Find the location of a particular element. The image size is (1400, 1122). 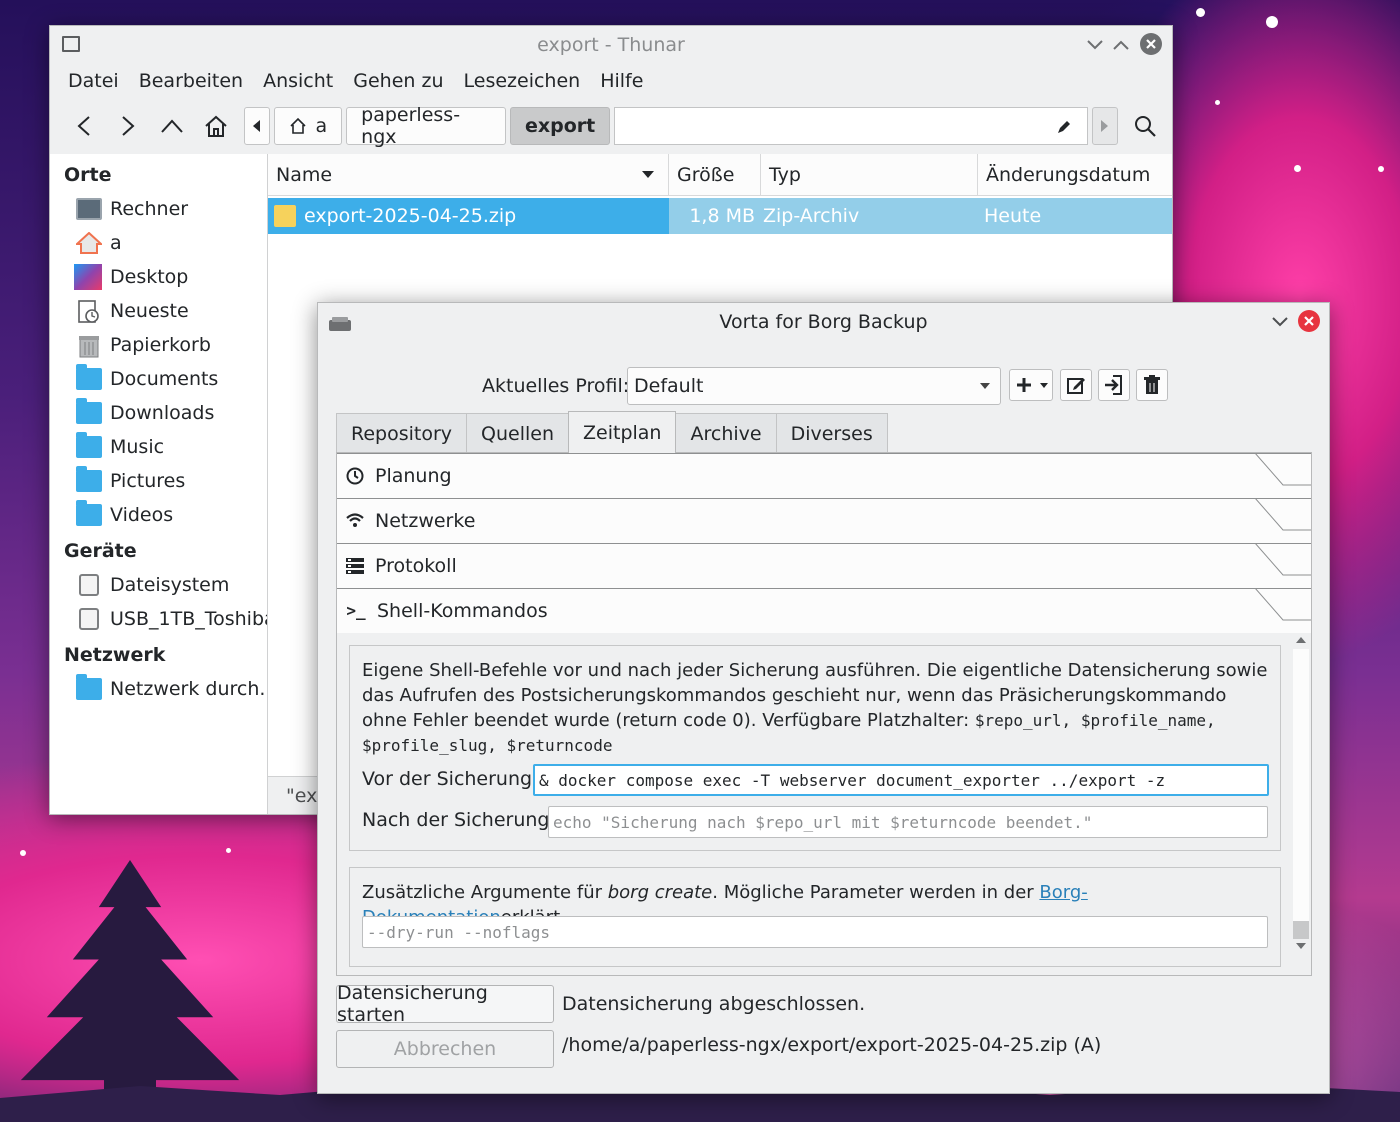

tab-diverses: Diverses is located at coordinates (831, 433).